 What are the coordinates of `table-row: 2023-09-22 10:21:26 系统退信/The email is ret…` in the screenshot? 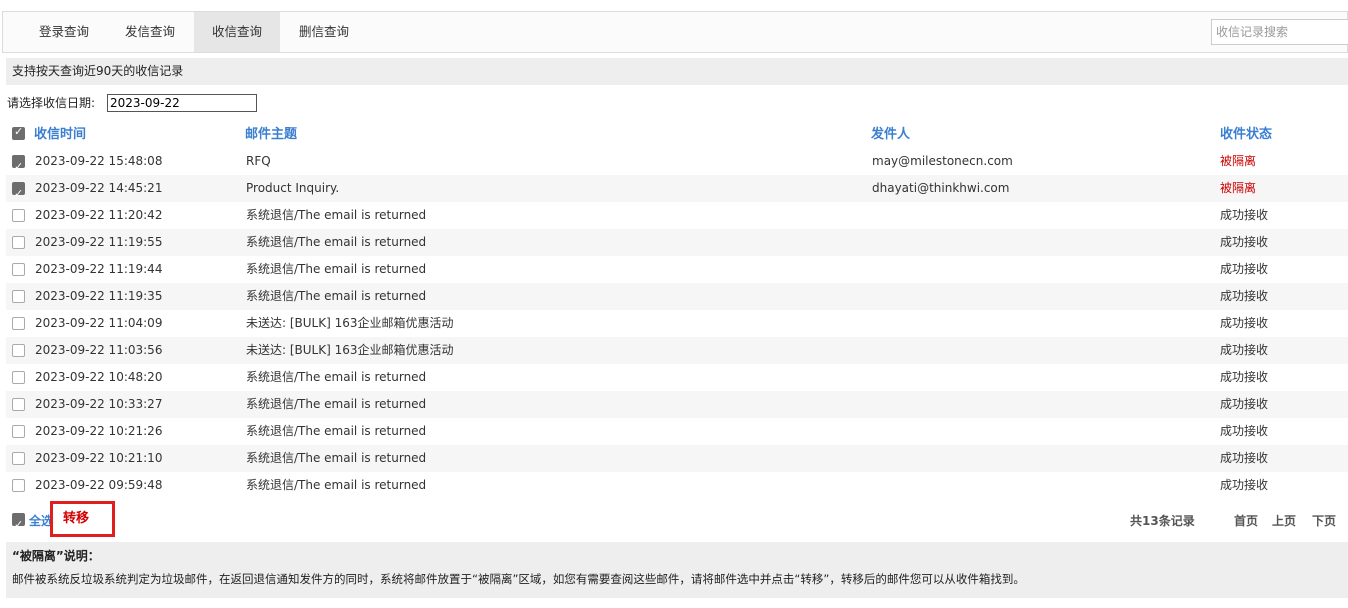 It's located at (677, 431).